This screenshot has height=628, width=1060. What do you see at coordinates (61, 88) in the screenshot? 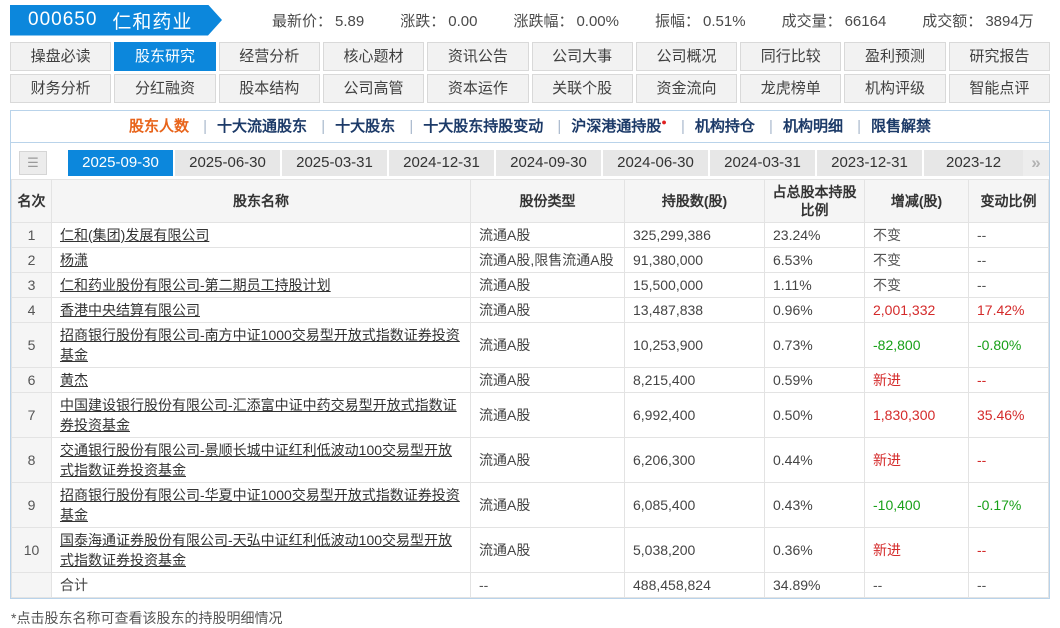
I see `nav-tab: 财务分析` at bounding box center [61, 88].